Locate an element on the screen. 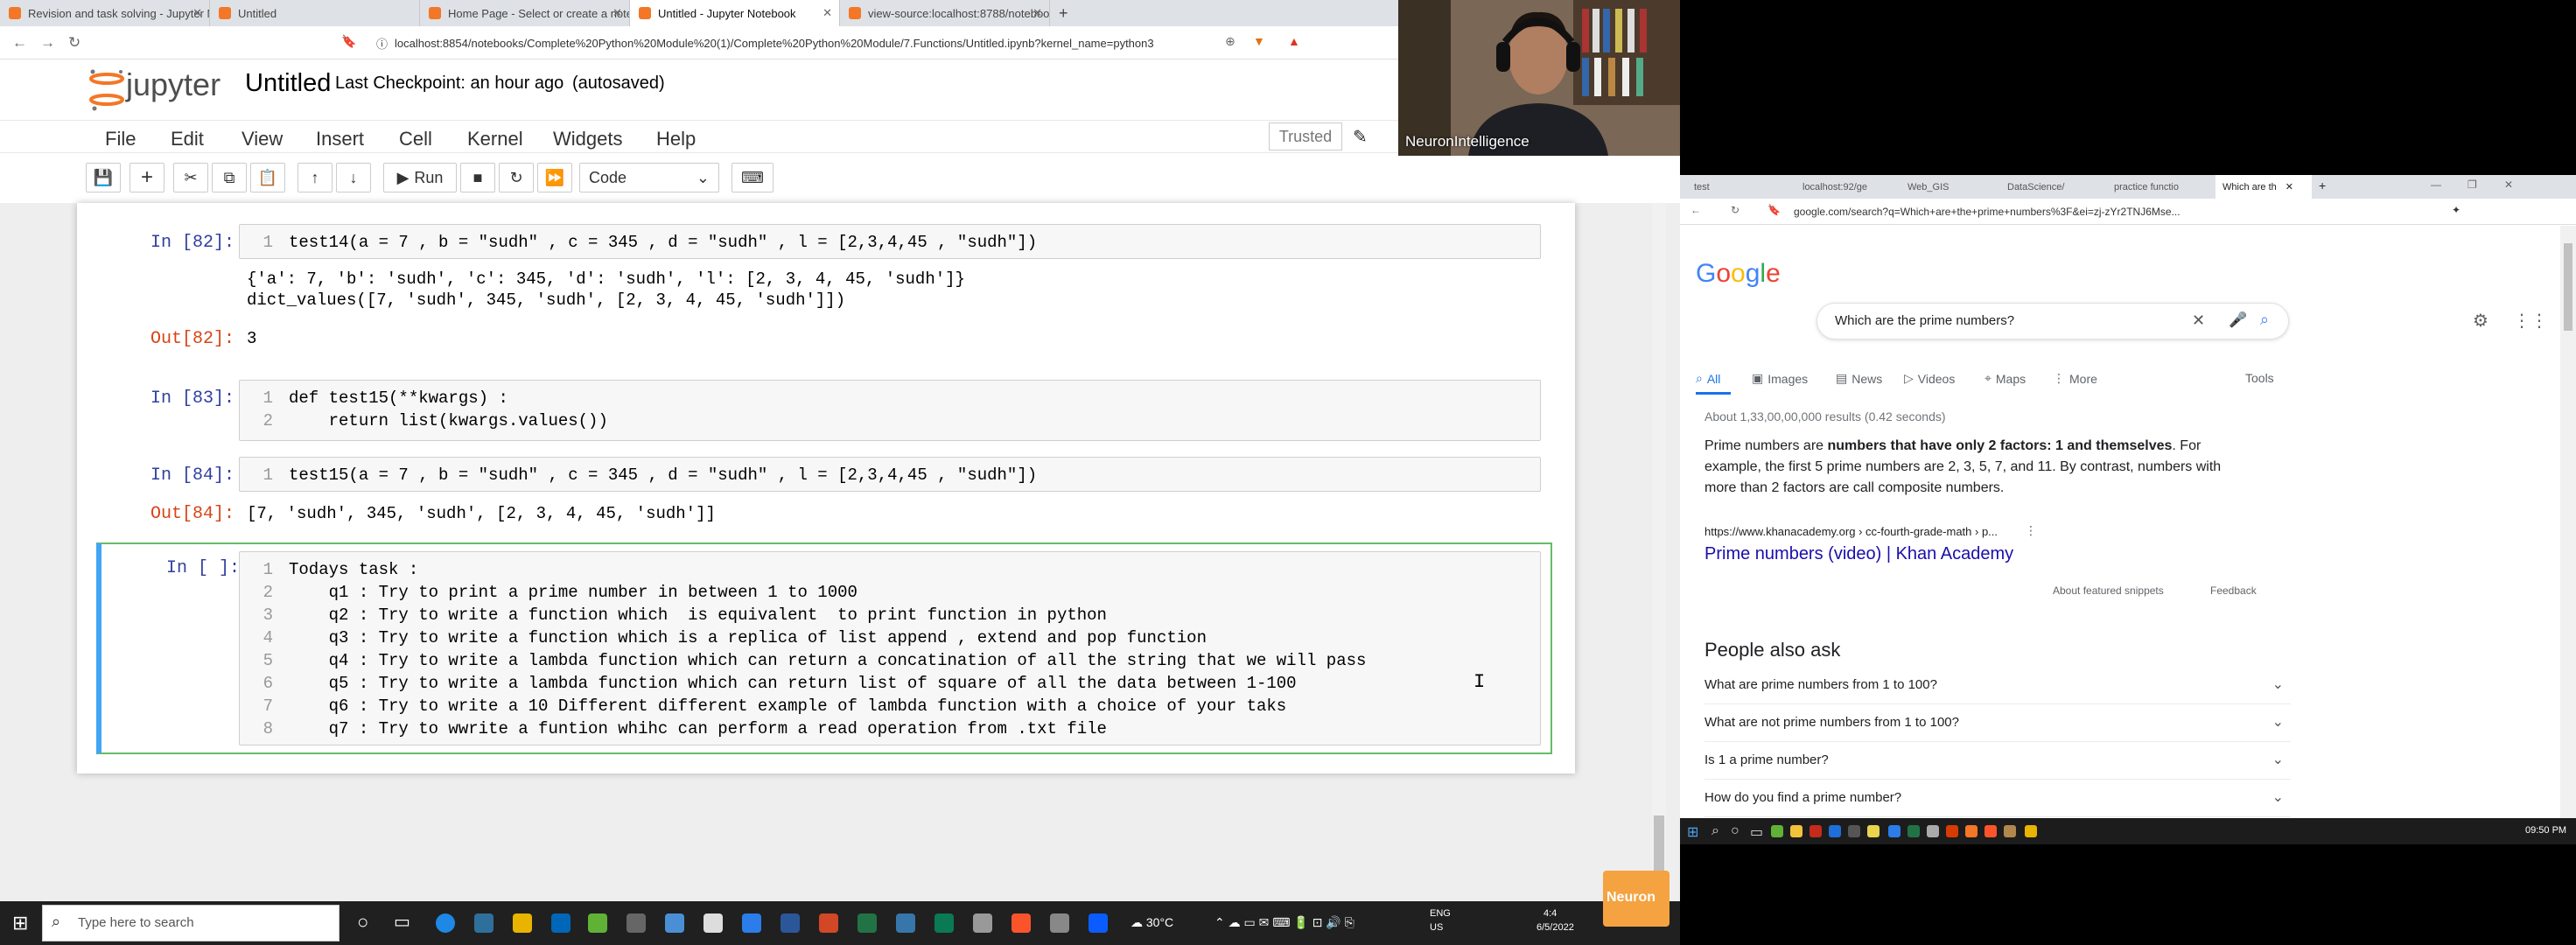 The image size is (2576, 945). tab-untitled: Untitled is located at coordinates (315, 13).